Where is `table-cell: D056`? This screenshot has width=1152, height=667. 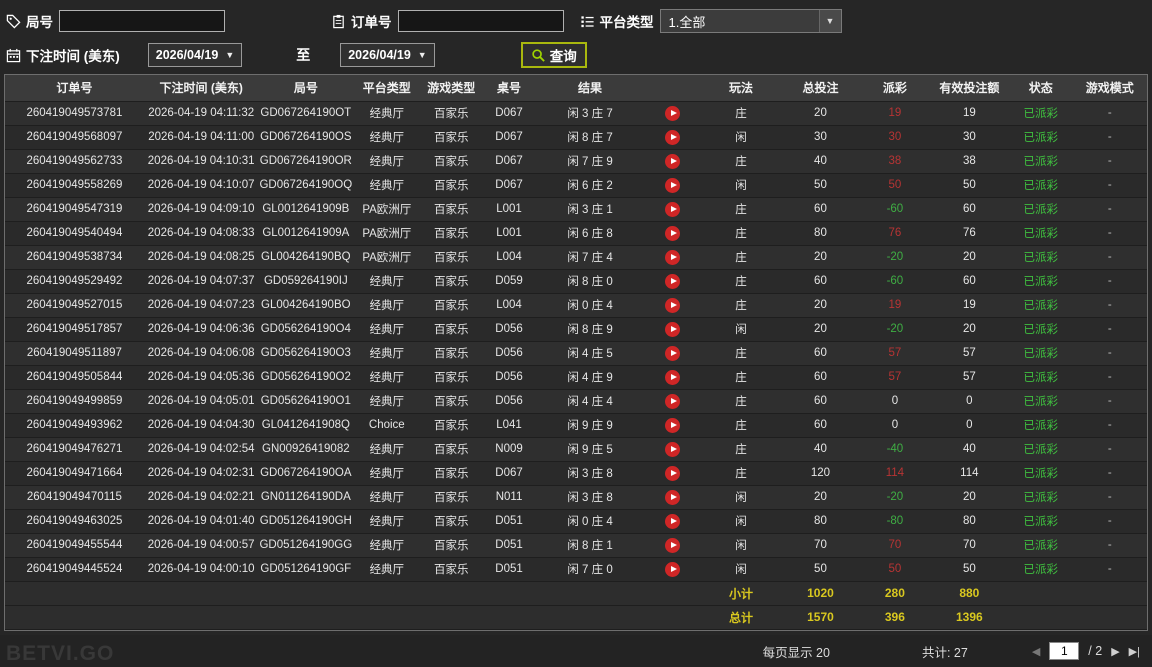
table-cell: D056 is located at coordinates (509, 353).